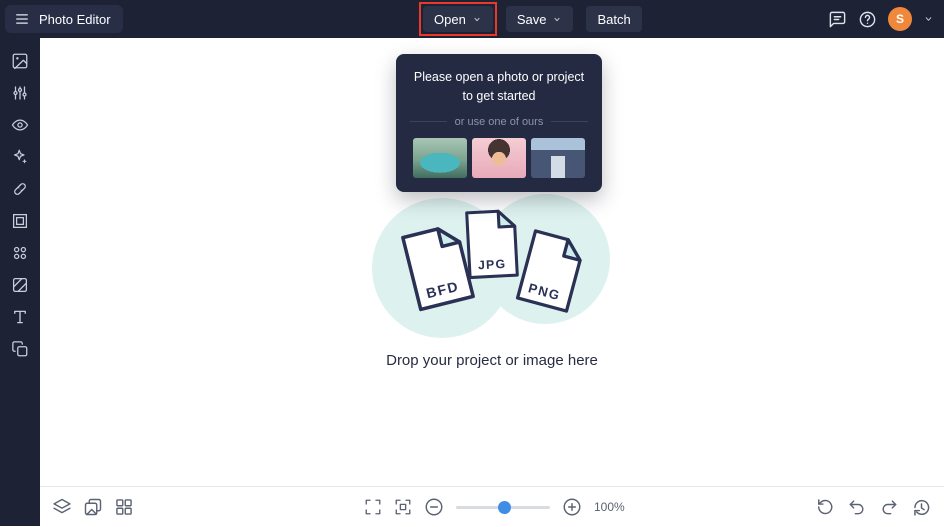 The image size is (944, 527). I want to click on effects-icon, so click(20, 157).